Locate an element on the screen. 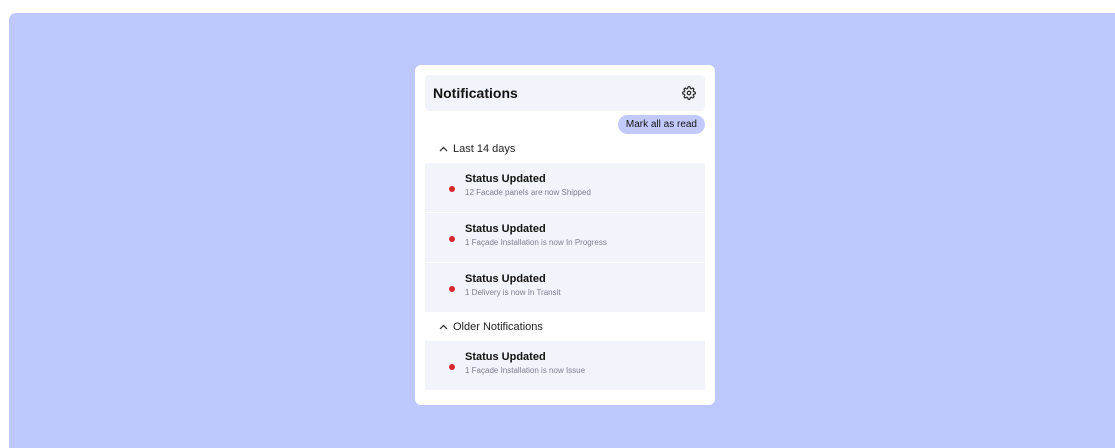 The height and width of the screenshot is (448, 1115). group-toggle-older-notifications: Older Notifications is located at coordinates (565, 327).